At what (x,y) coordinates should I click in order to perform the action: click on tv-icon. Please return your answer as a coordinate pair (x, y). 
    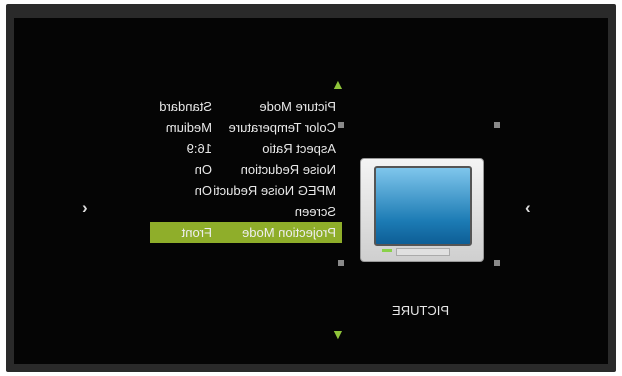
    Looking at the image, I should click on (422, 211).